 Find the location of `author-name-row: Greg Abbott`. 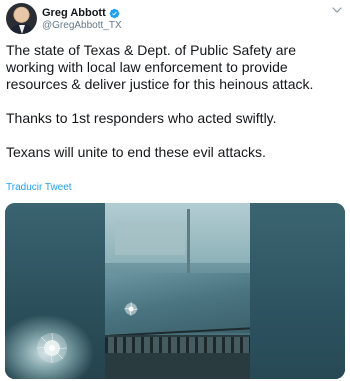

author-name-row: Greg Abbott is located at coordinates (81, 13).